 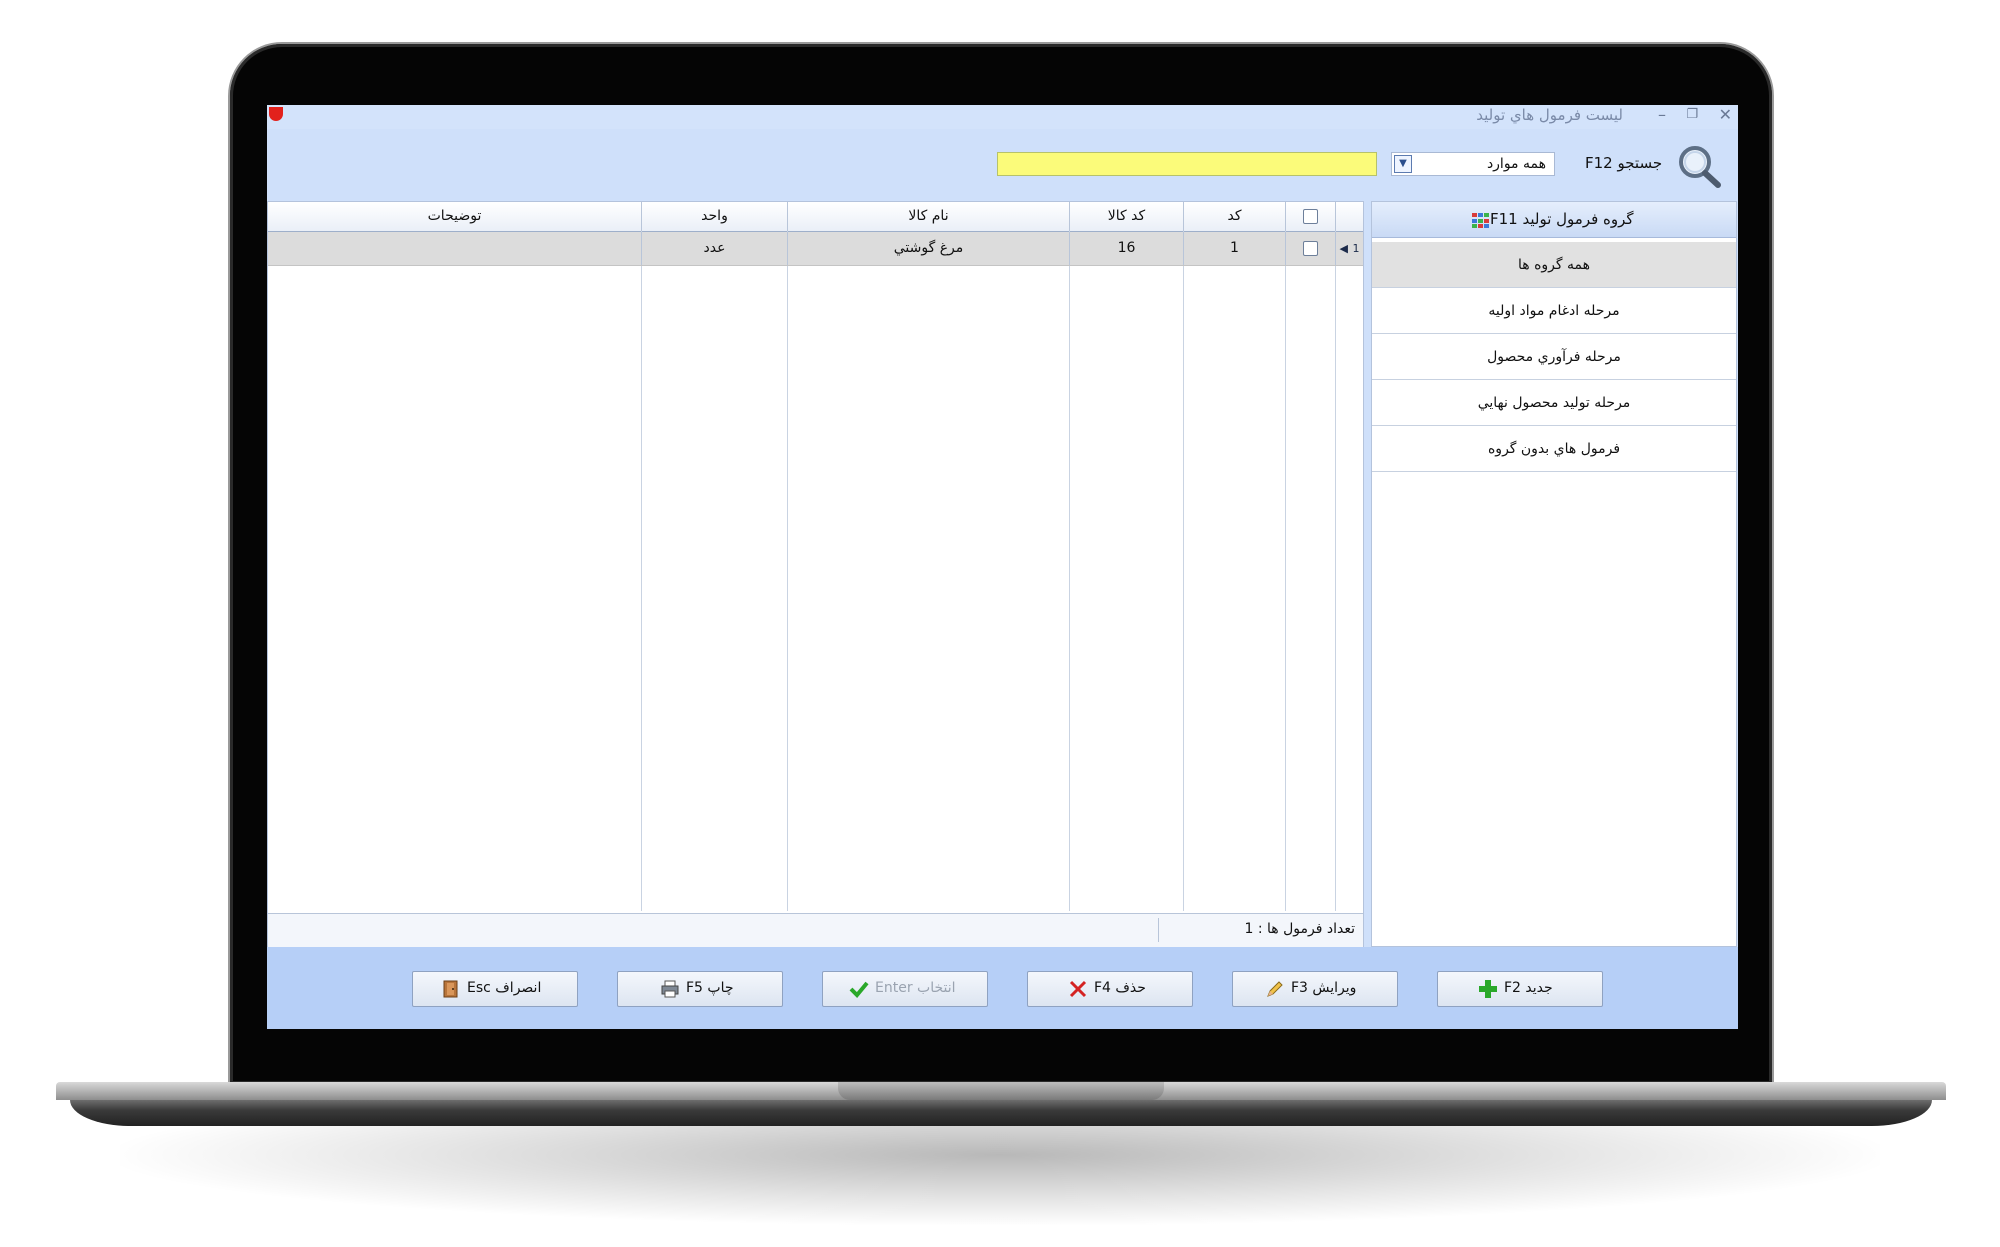 I want to click on print-button: چاپ F5, so click(x=700, y=989).